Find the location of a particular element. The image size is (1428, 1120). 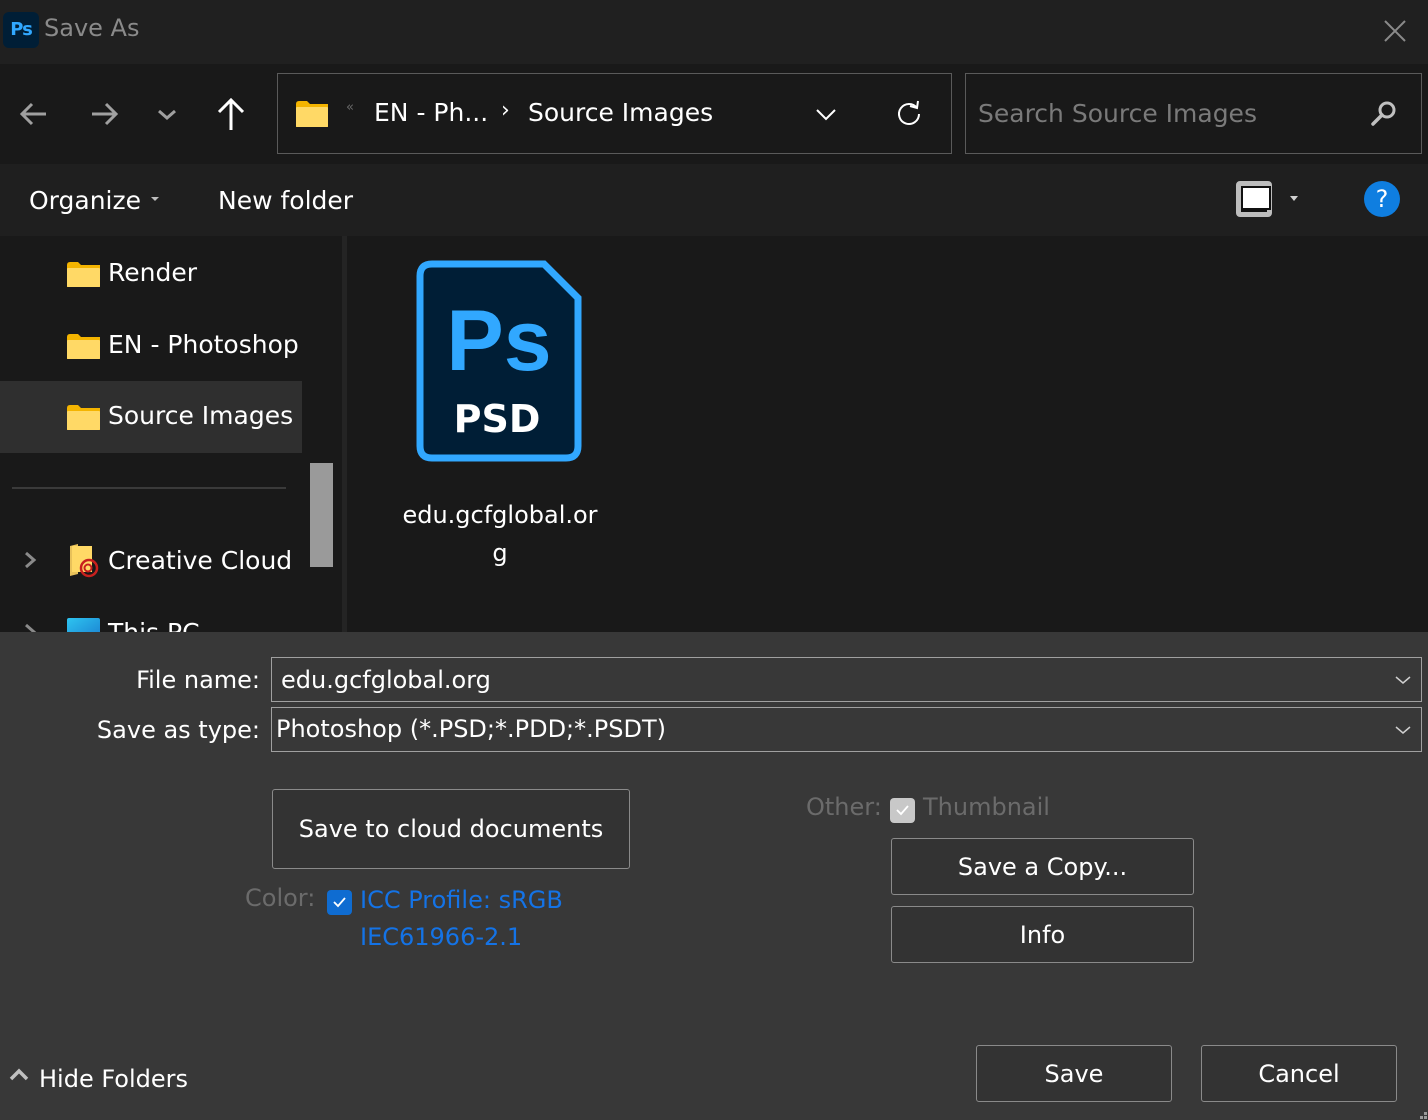

psd-file-icon: Ps PSD is located at coordinates (499, 361).